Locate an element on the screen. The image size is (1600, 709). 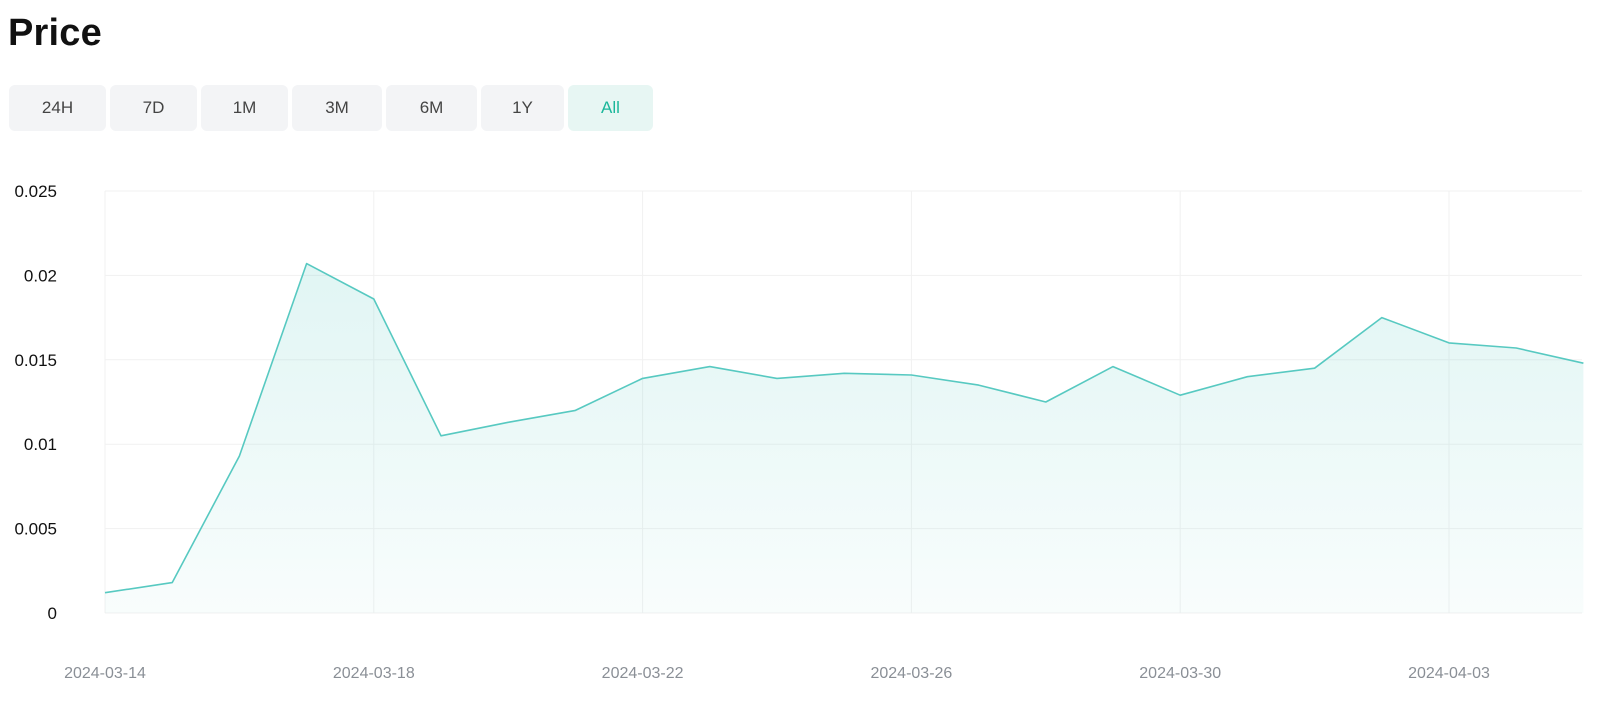
x-tick-label: 2024-03-26 is located at coordinates (911, 673).